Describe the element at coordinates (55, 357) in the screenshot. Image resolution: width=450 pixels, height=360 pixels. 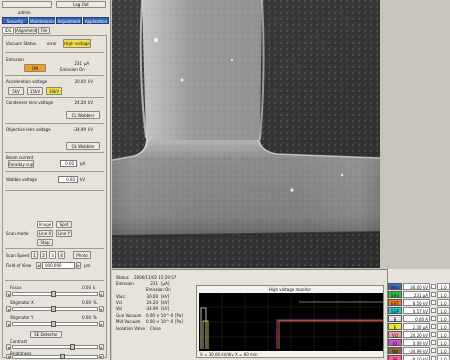
I see `brightness-slider-track` at that location.